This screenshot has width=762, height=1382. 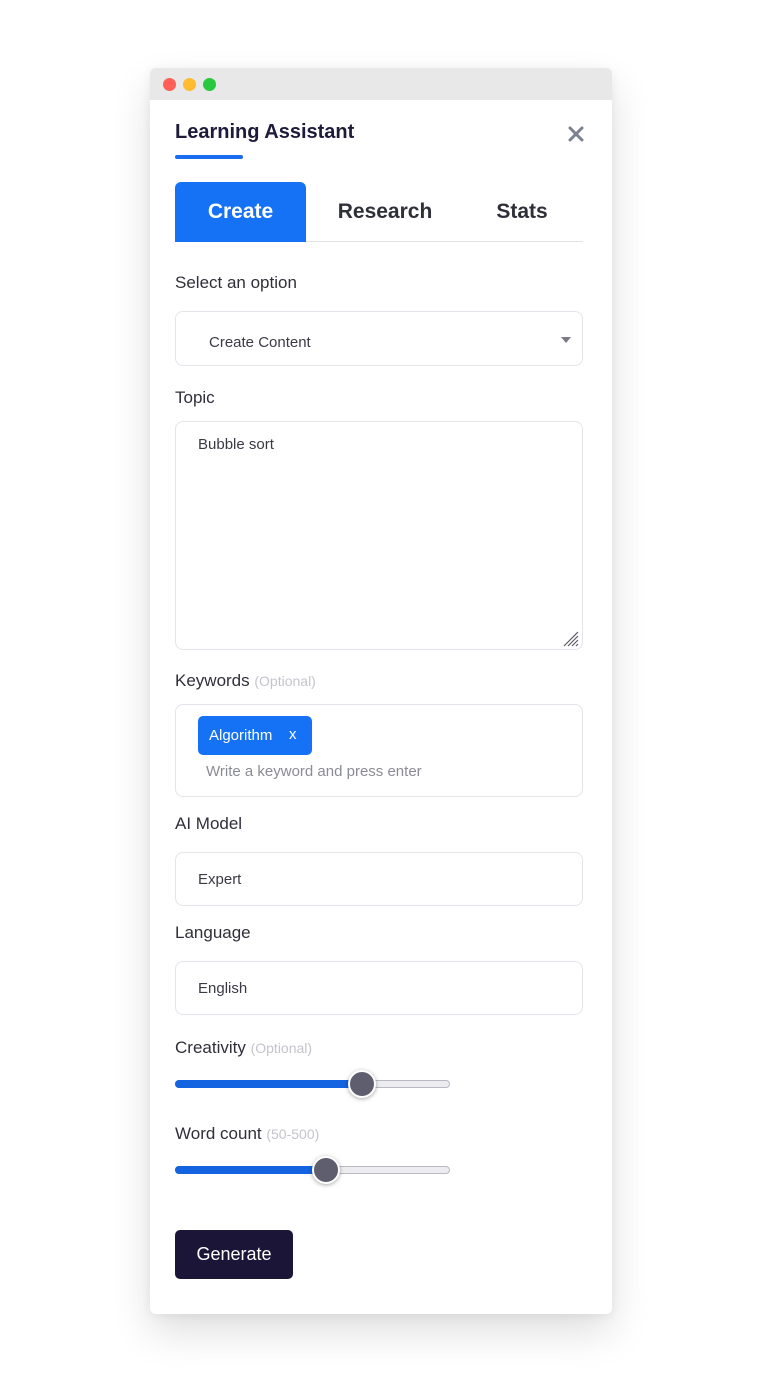 I want to click on language-label: Language, so click(x=213, y=932).